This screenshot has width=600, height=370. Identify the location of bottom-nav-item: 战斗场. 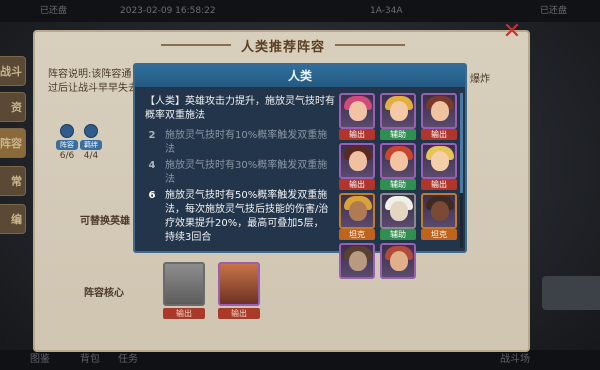
(515, 360).